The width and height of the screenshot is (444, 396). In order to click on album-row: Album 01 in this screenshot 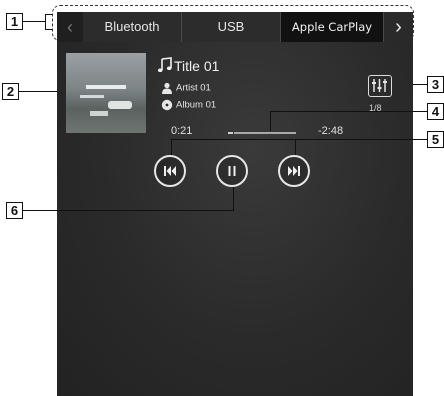, I will do `click(188, 105)`.